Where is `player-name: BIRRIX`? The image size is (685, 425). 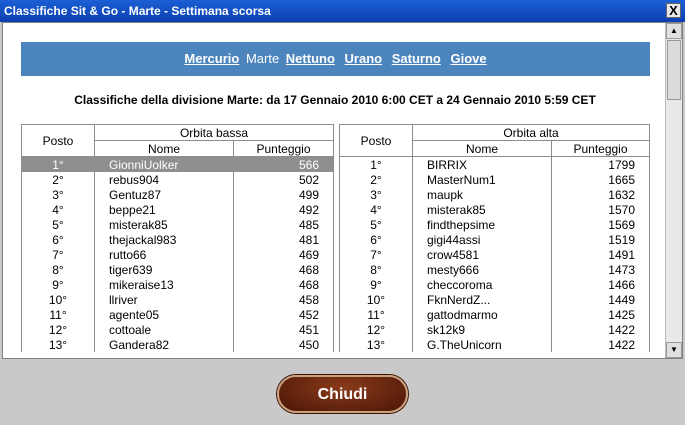
player-name: BIRRIX is located at coordinates (482, 164).